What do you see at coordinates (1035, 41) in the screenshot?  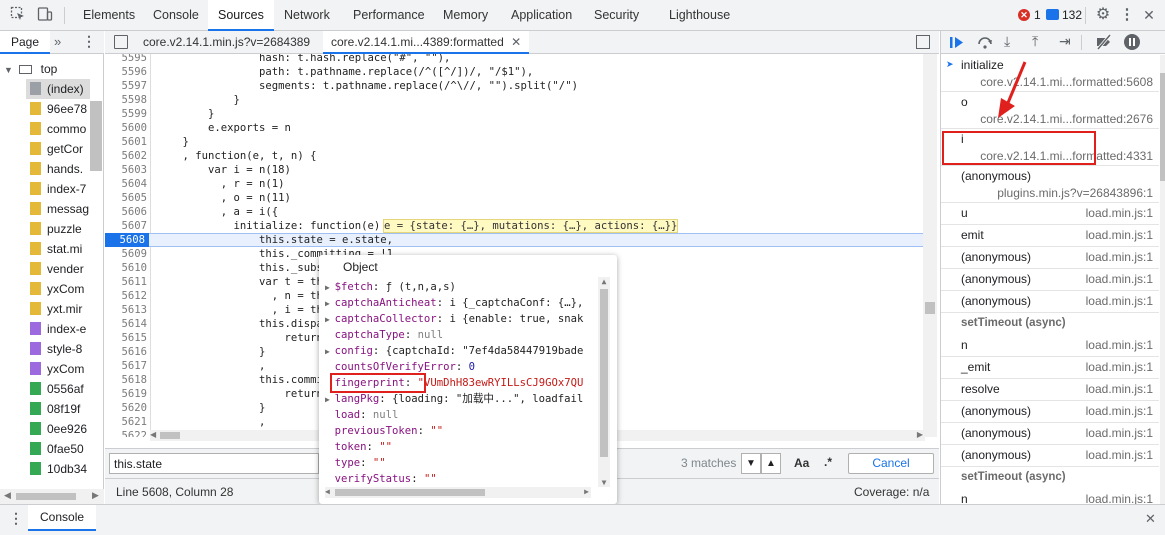 I see `step-out-icon: ⤒` at bounding box center [1035, 41].